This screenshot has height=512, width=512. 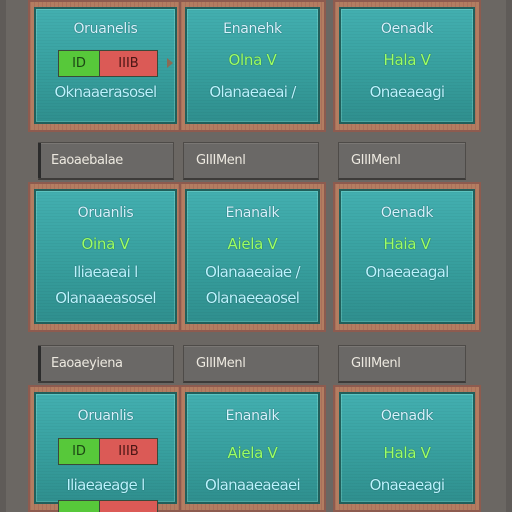 I want to click on tab-primary: Eaoaeyiena, so click(x=106, y=364).